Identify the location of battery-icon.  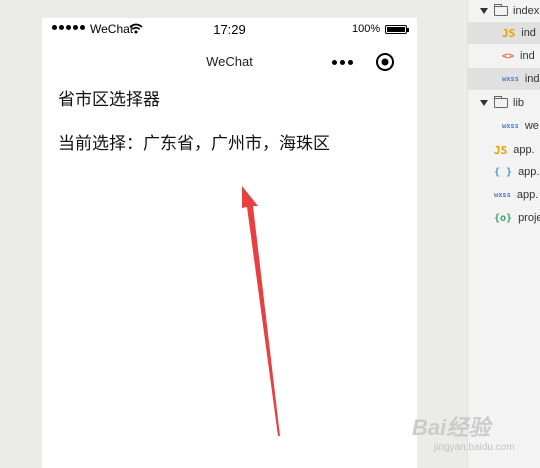
(397, 29).